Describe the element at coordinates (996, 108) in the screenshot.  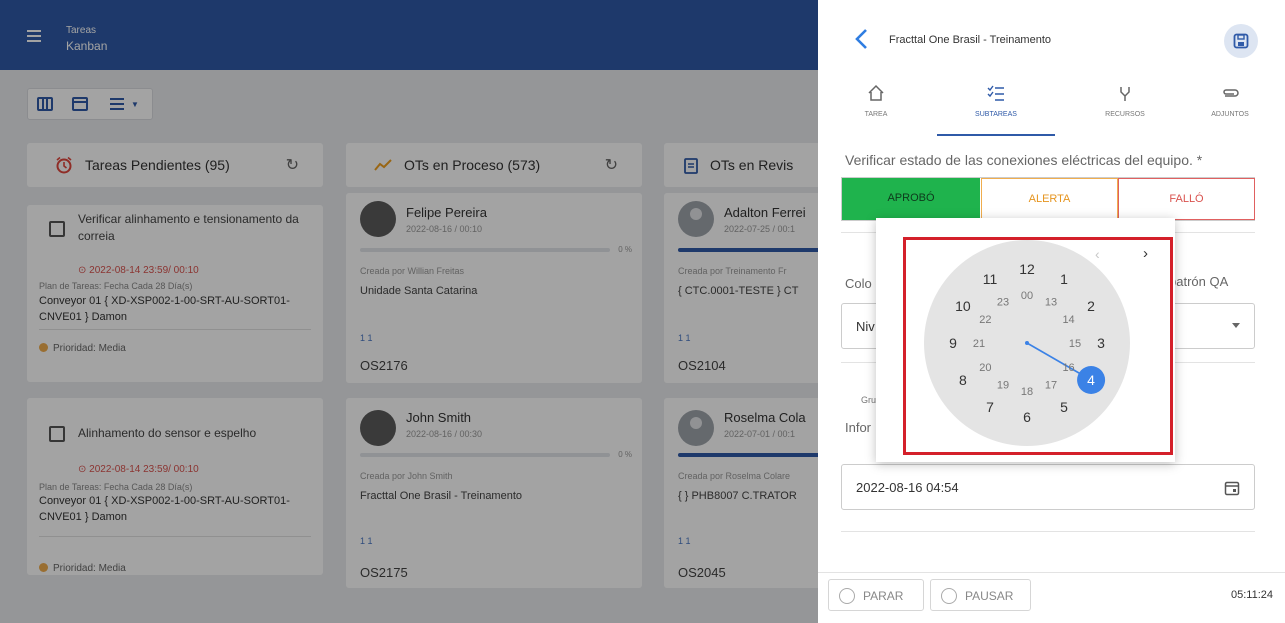
I see `tab-subtasks: SUBTAREAS` at that location.